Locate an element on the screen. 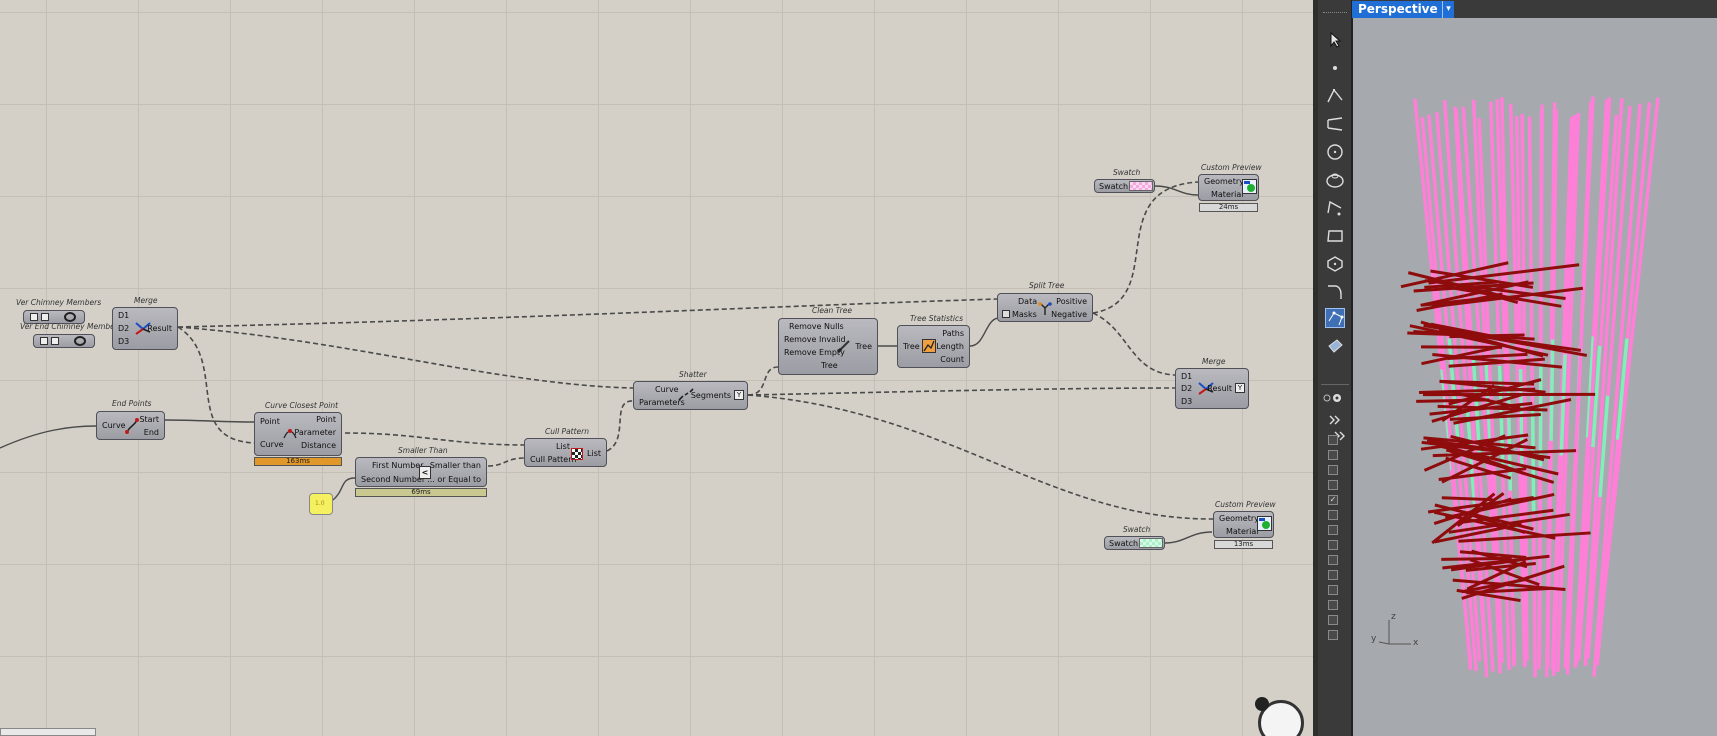  merge-a-result: Result is located at coordinates (159, 328).